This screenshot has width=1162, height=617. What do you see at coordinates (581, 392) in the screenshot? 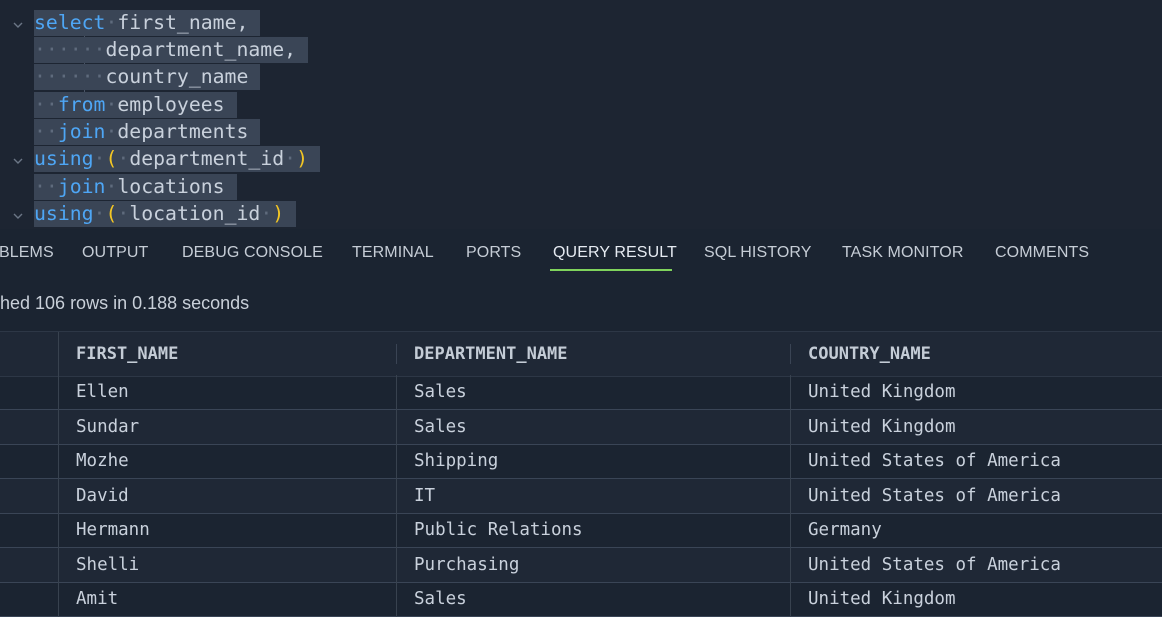
I see `table-row: Ellen Sales United Kingdom` at bounding box center [581, 392].